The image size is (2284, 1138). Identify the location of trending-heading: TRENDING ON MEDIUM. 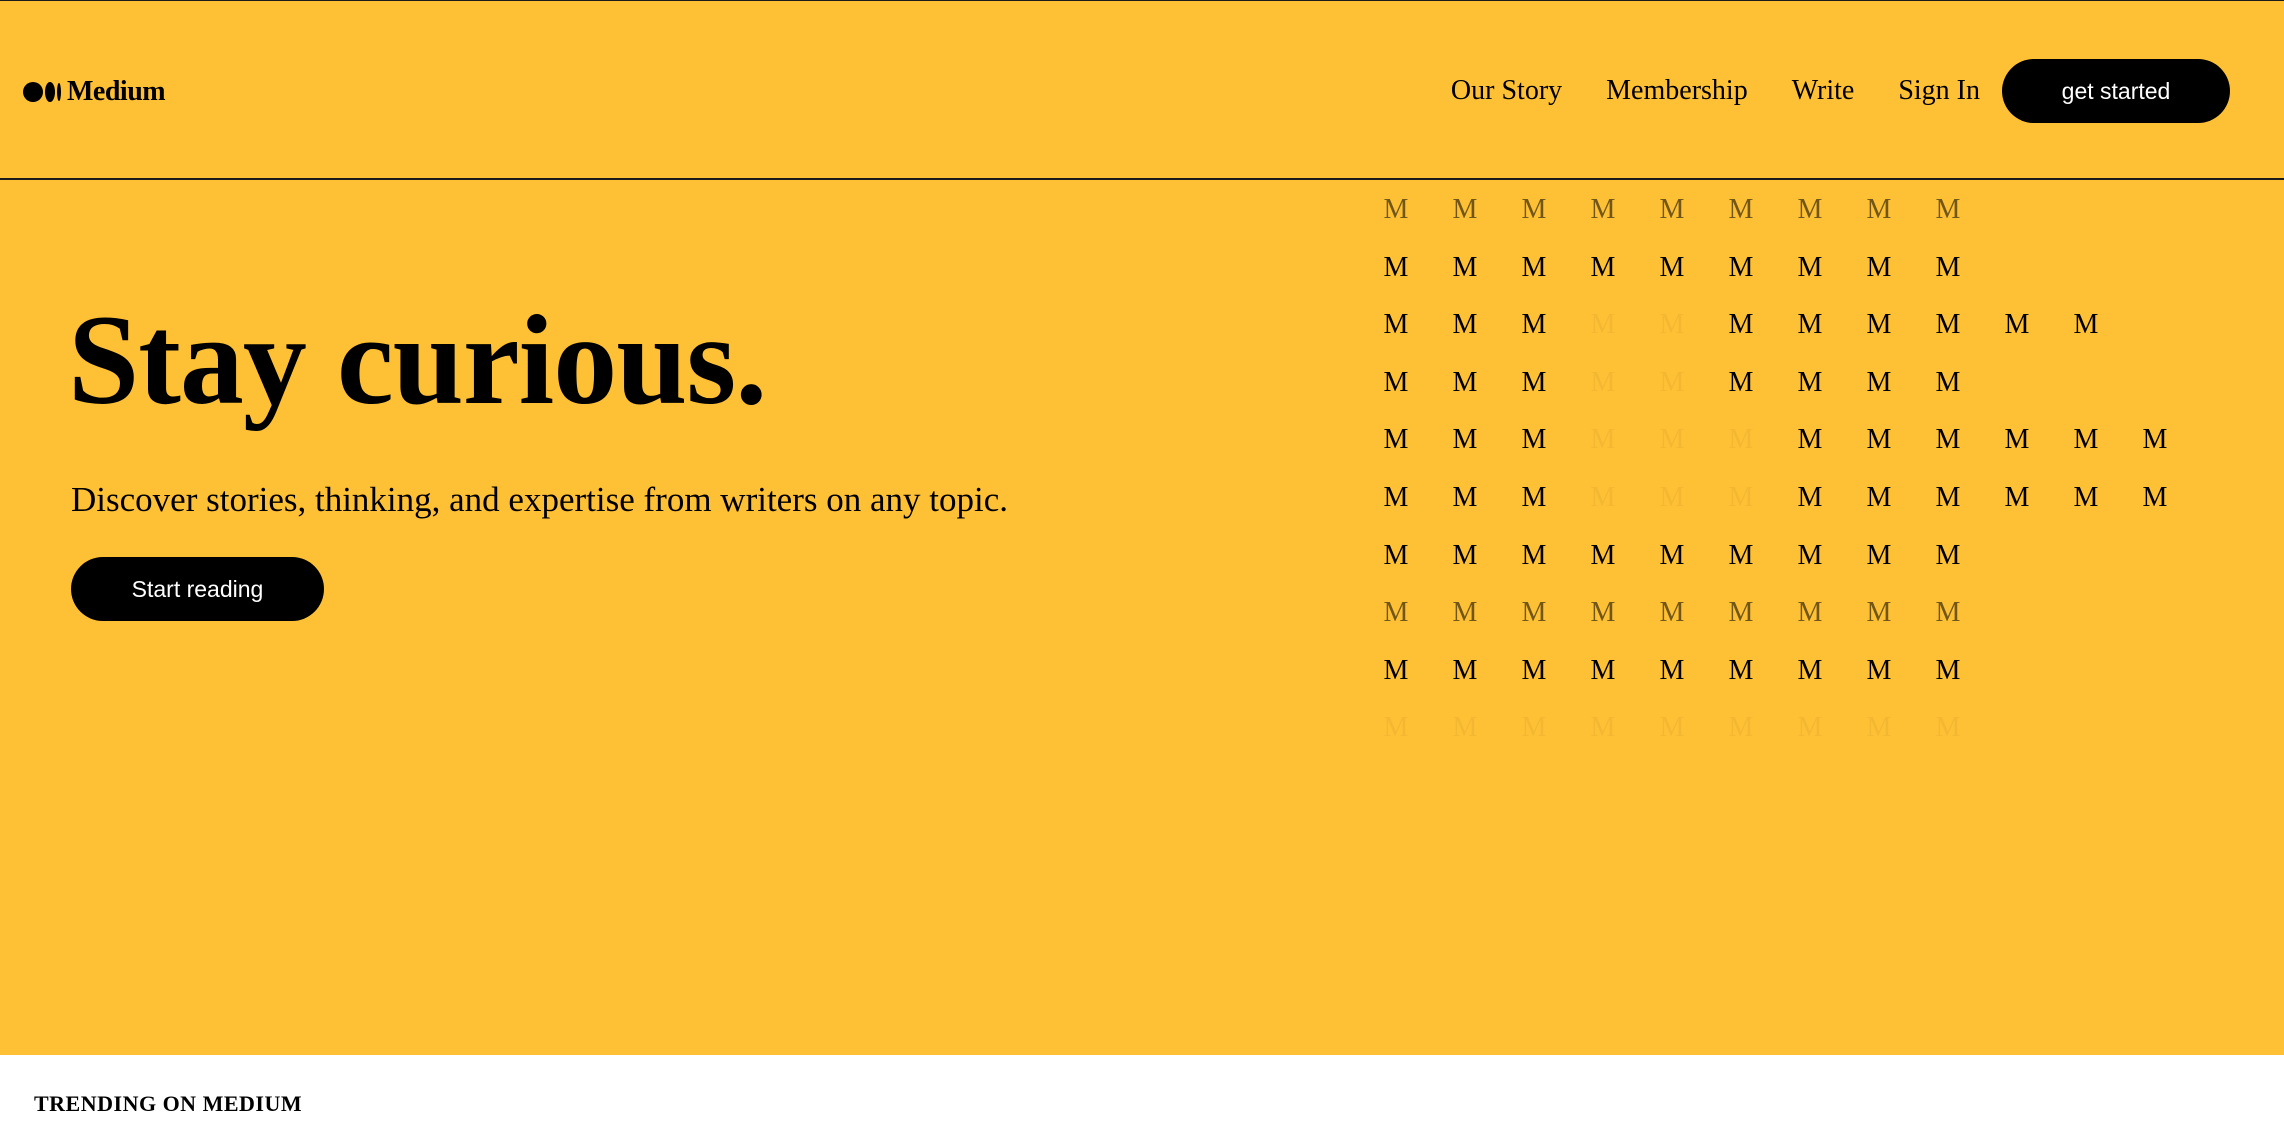
(168, 1103).